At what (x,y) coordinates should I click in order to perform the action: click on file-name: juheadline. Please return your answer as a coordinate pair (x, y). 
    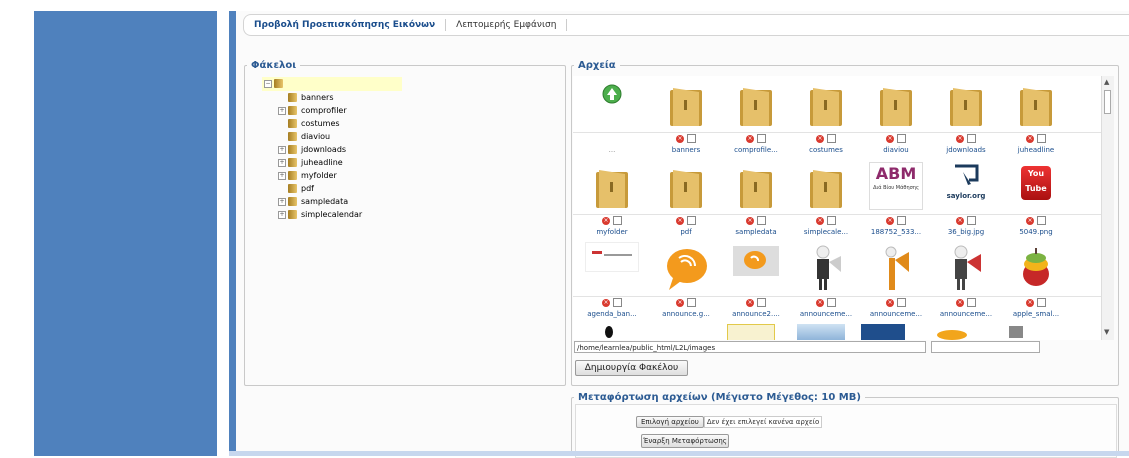
    Looking at the image, I should click on (1036, 150).